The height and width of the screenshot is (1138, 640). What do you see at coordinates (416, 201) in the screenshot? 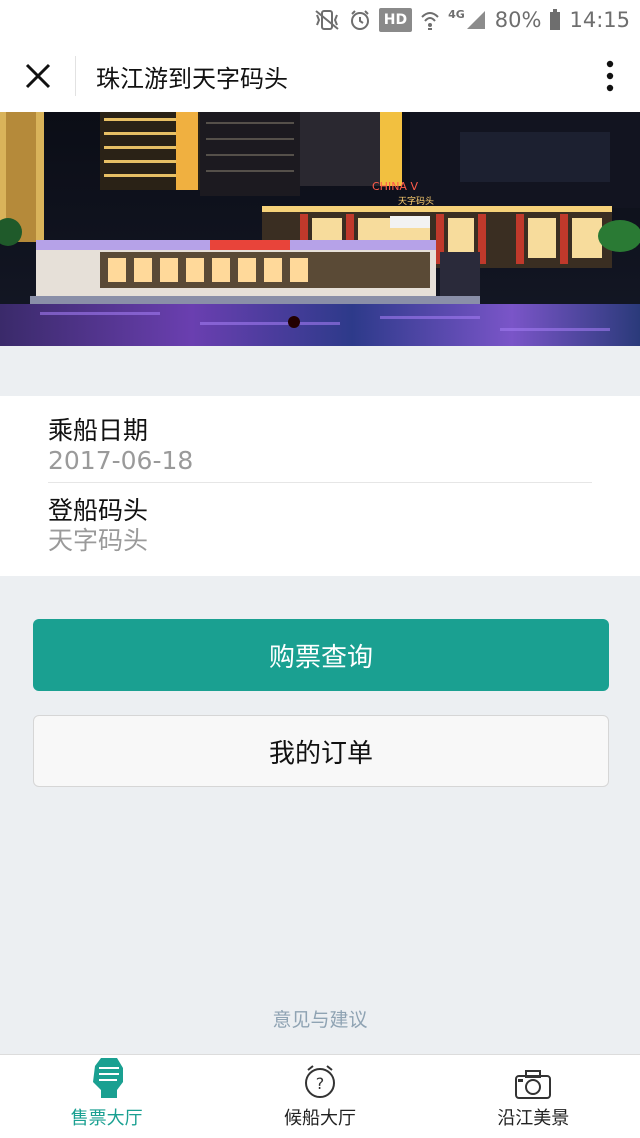
I see `banner-sign: 天字码头` at bounding box center [416, 201].